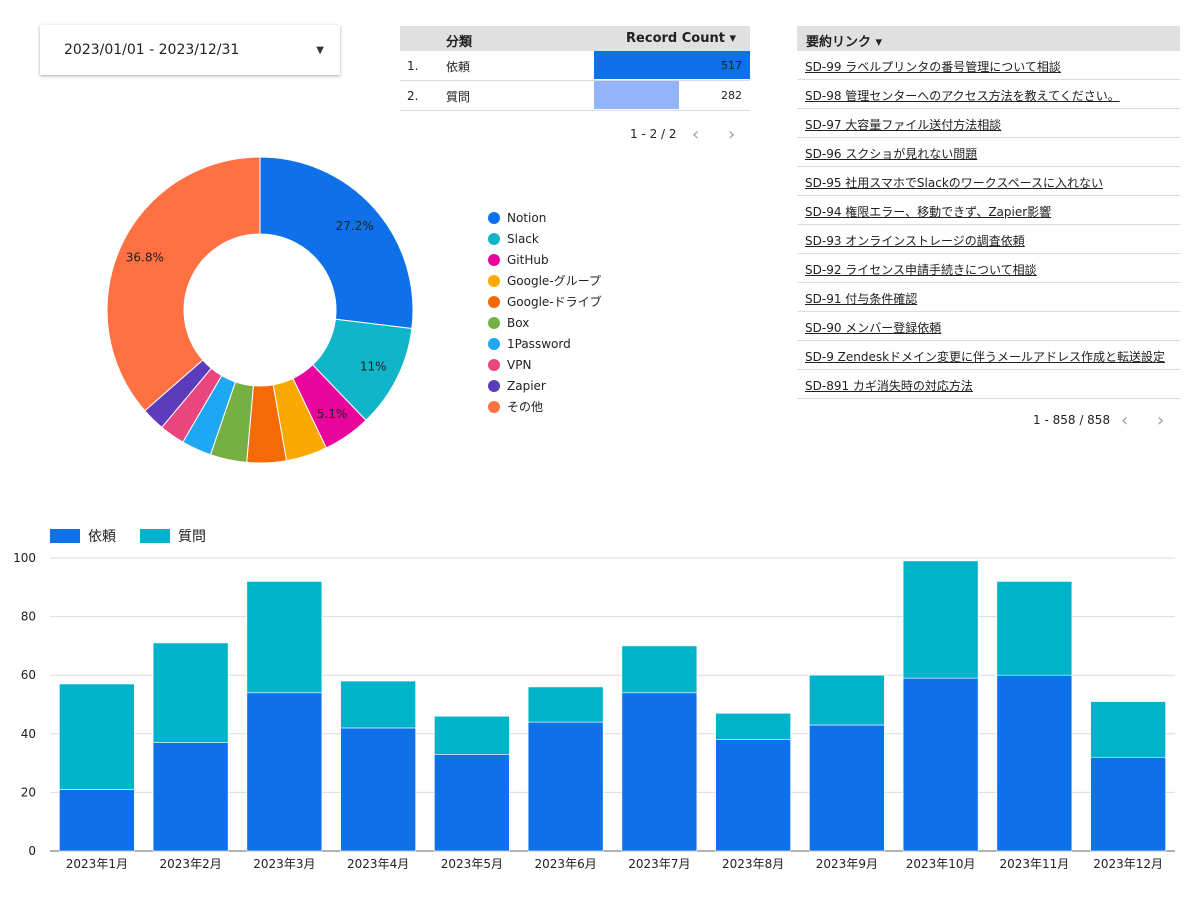 The image size is (1200, 900). I want to click on column-header-summary-link: 要約リンク ▾, so click(844, 40).